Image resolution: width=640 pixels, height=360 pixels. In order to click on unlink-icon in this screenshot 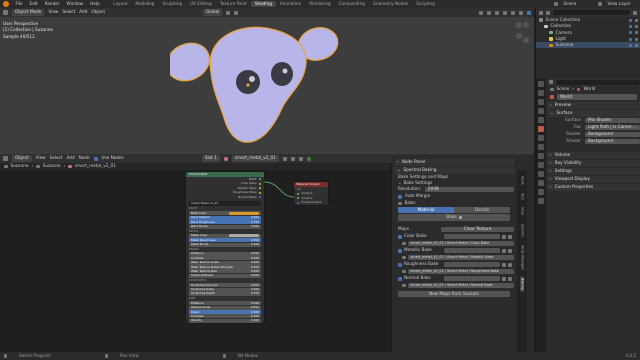, I will do `click(300, 158)`.